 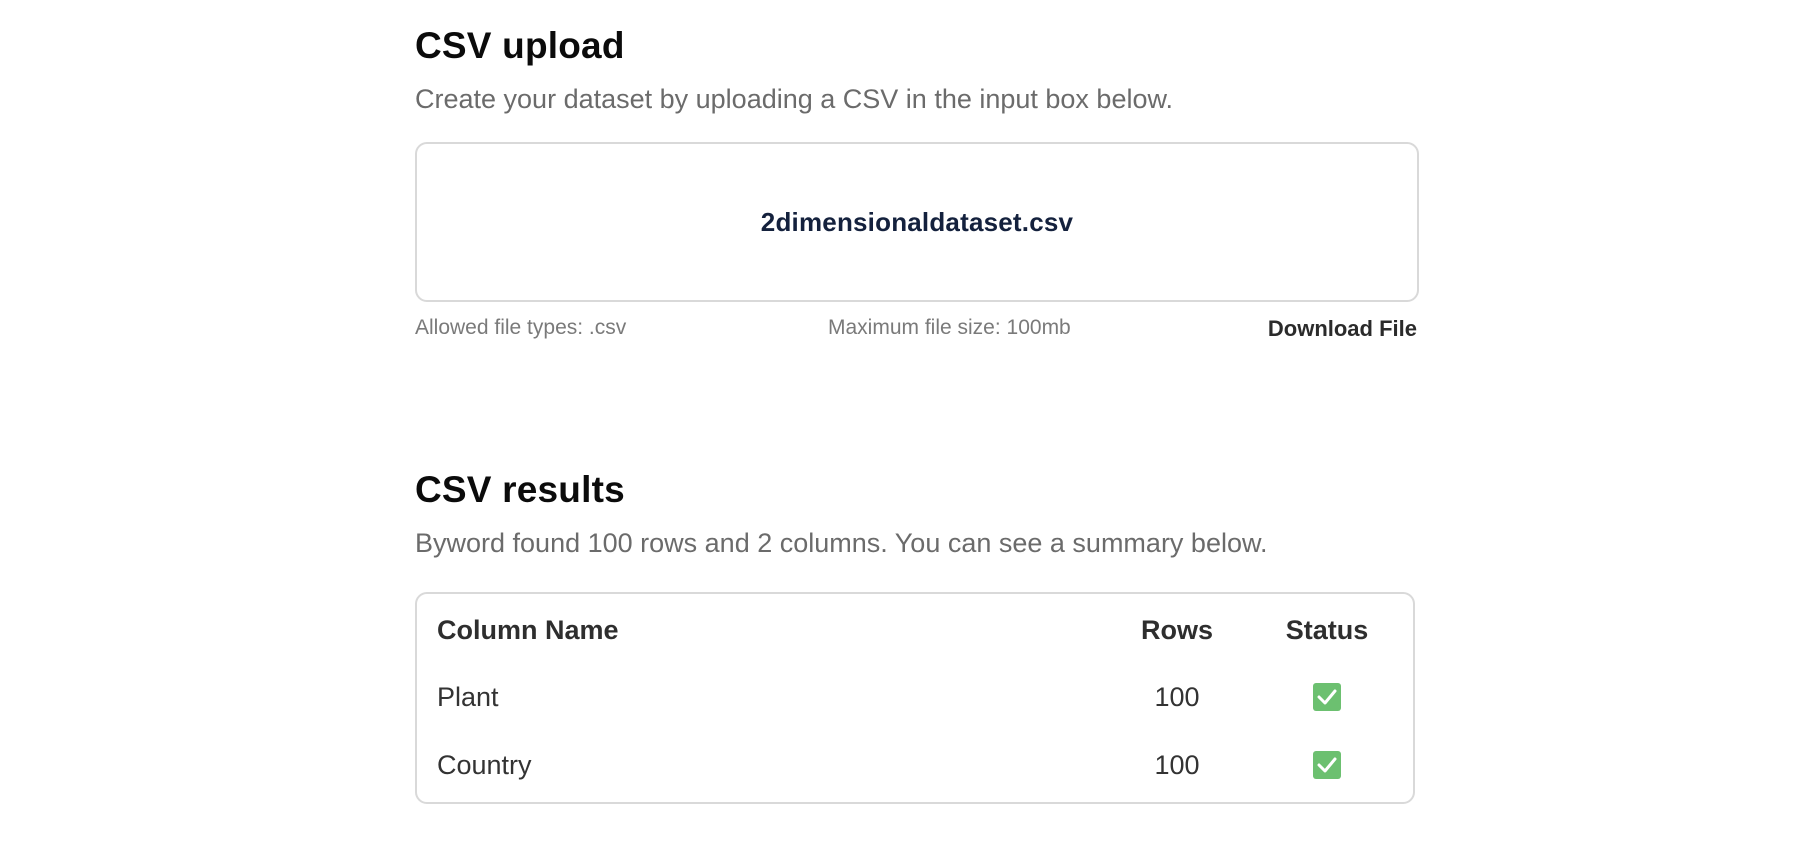 I want to click on column-name-header: Column Name, so click(x=528, y=630).